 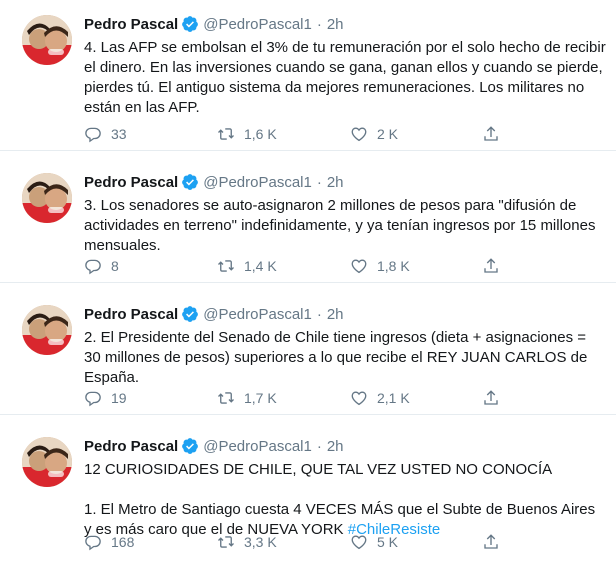 I want to click on like-button: 2,1 K, so click(x=380, y=398).